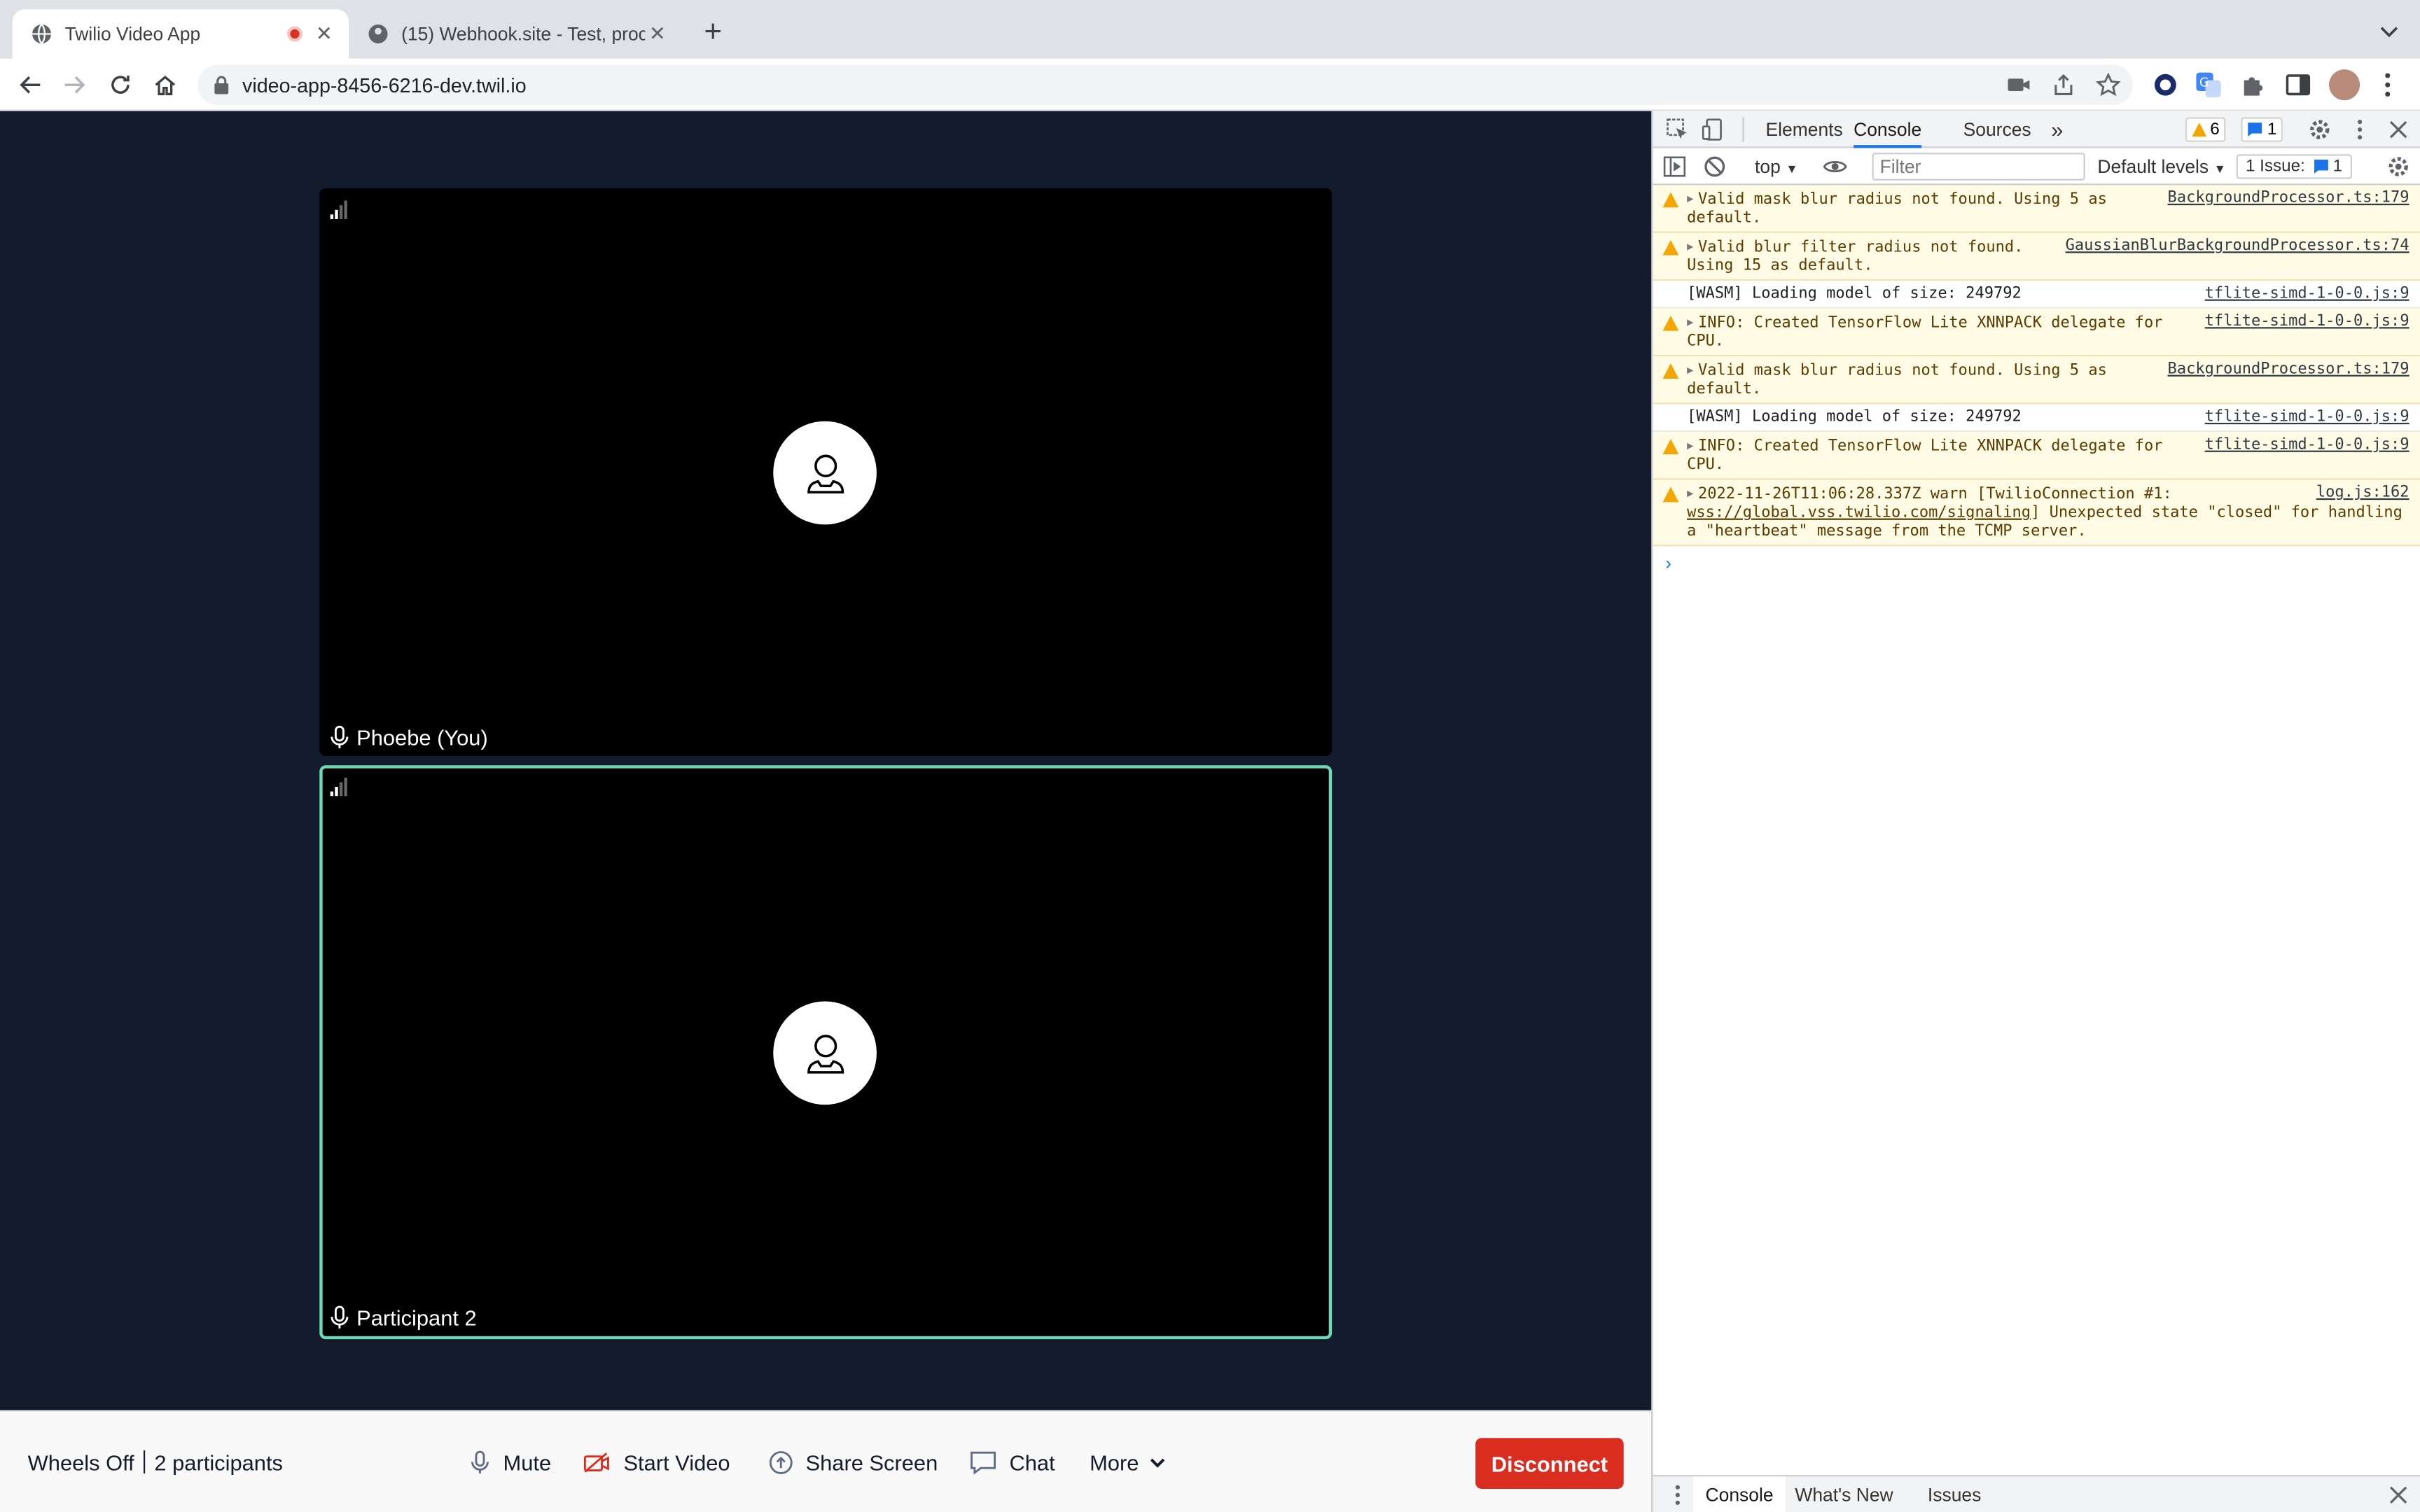  What do you see at coordinates (30, 84) in the screenshot?
I see `back-button` at bounding box center [30, 84].